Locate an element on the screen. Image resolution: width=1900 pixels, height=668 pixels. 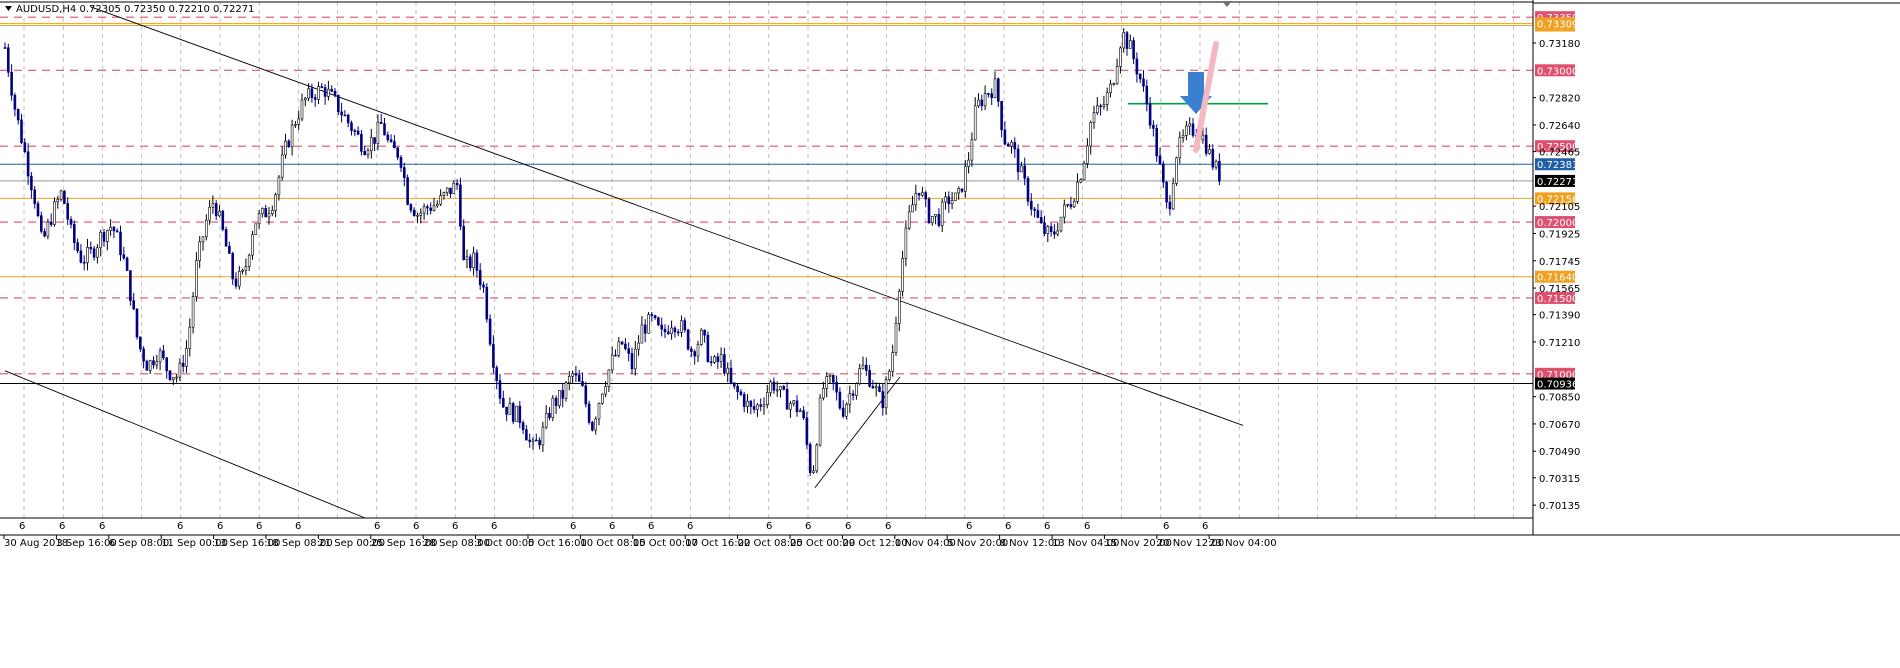
lower-descending-channel is located at coordinates (185, 444).